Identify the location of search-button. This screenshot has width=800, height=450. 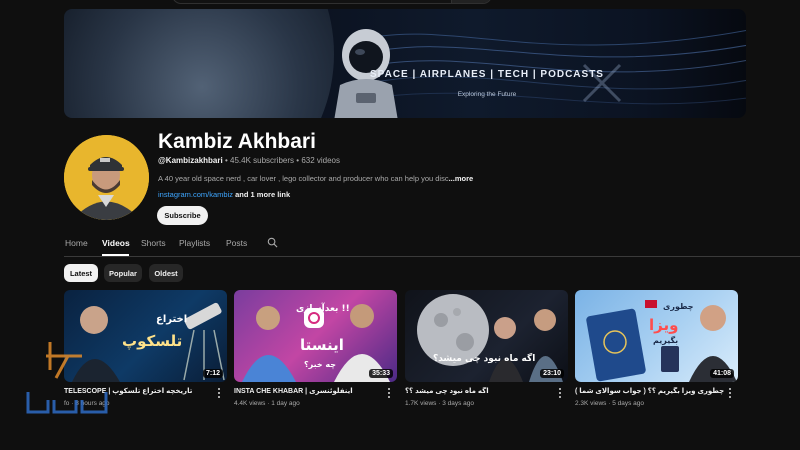
(471, 1).